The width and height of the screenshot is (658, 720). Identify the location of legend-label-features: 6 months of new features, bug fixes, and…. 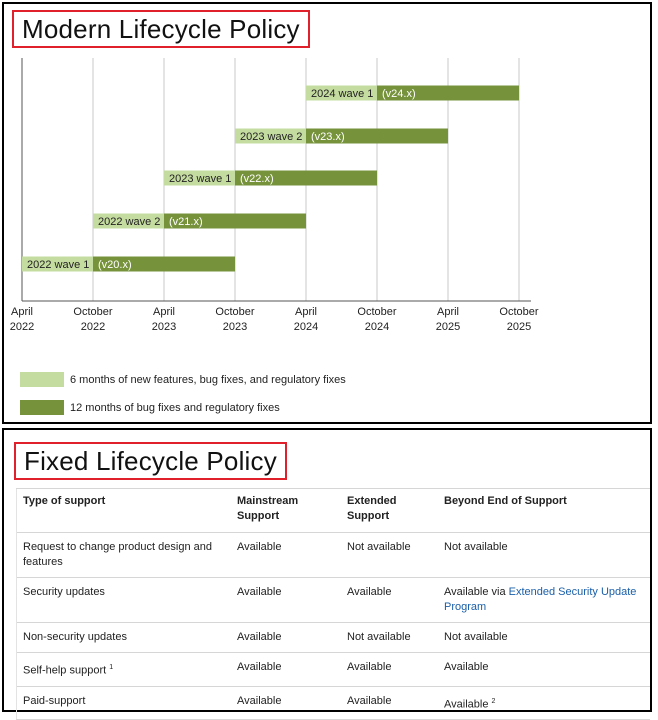
(208, 379).